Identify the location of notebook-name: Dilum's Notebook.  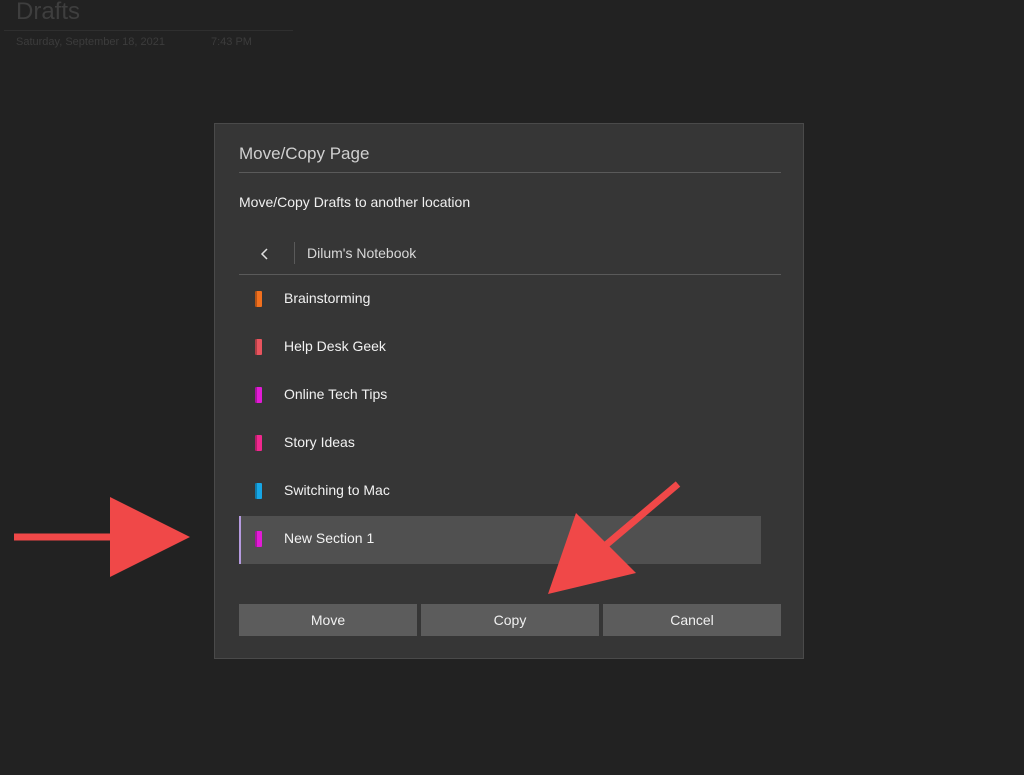
(362, 253).